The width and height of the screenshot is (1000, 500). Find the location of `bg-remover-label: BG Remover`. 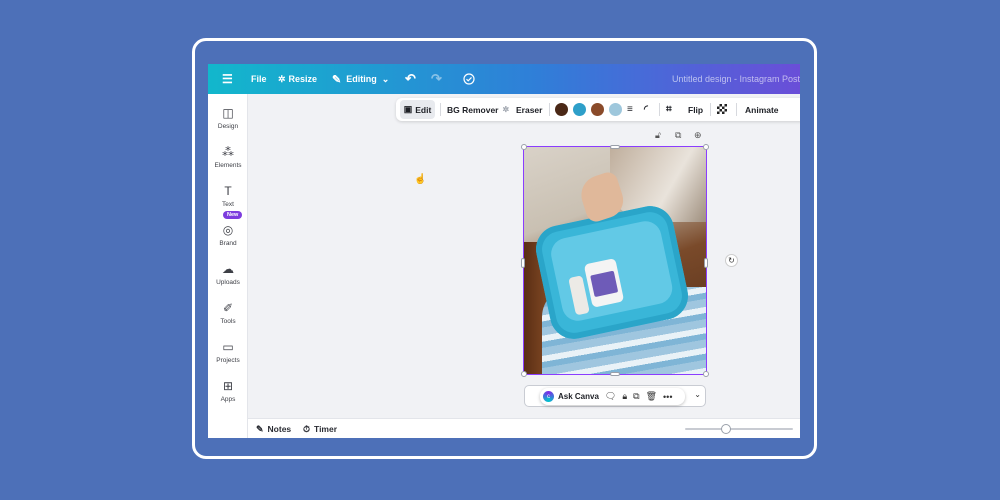

bg-remover-label: BG Remover is located at coordinates (473, 109).